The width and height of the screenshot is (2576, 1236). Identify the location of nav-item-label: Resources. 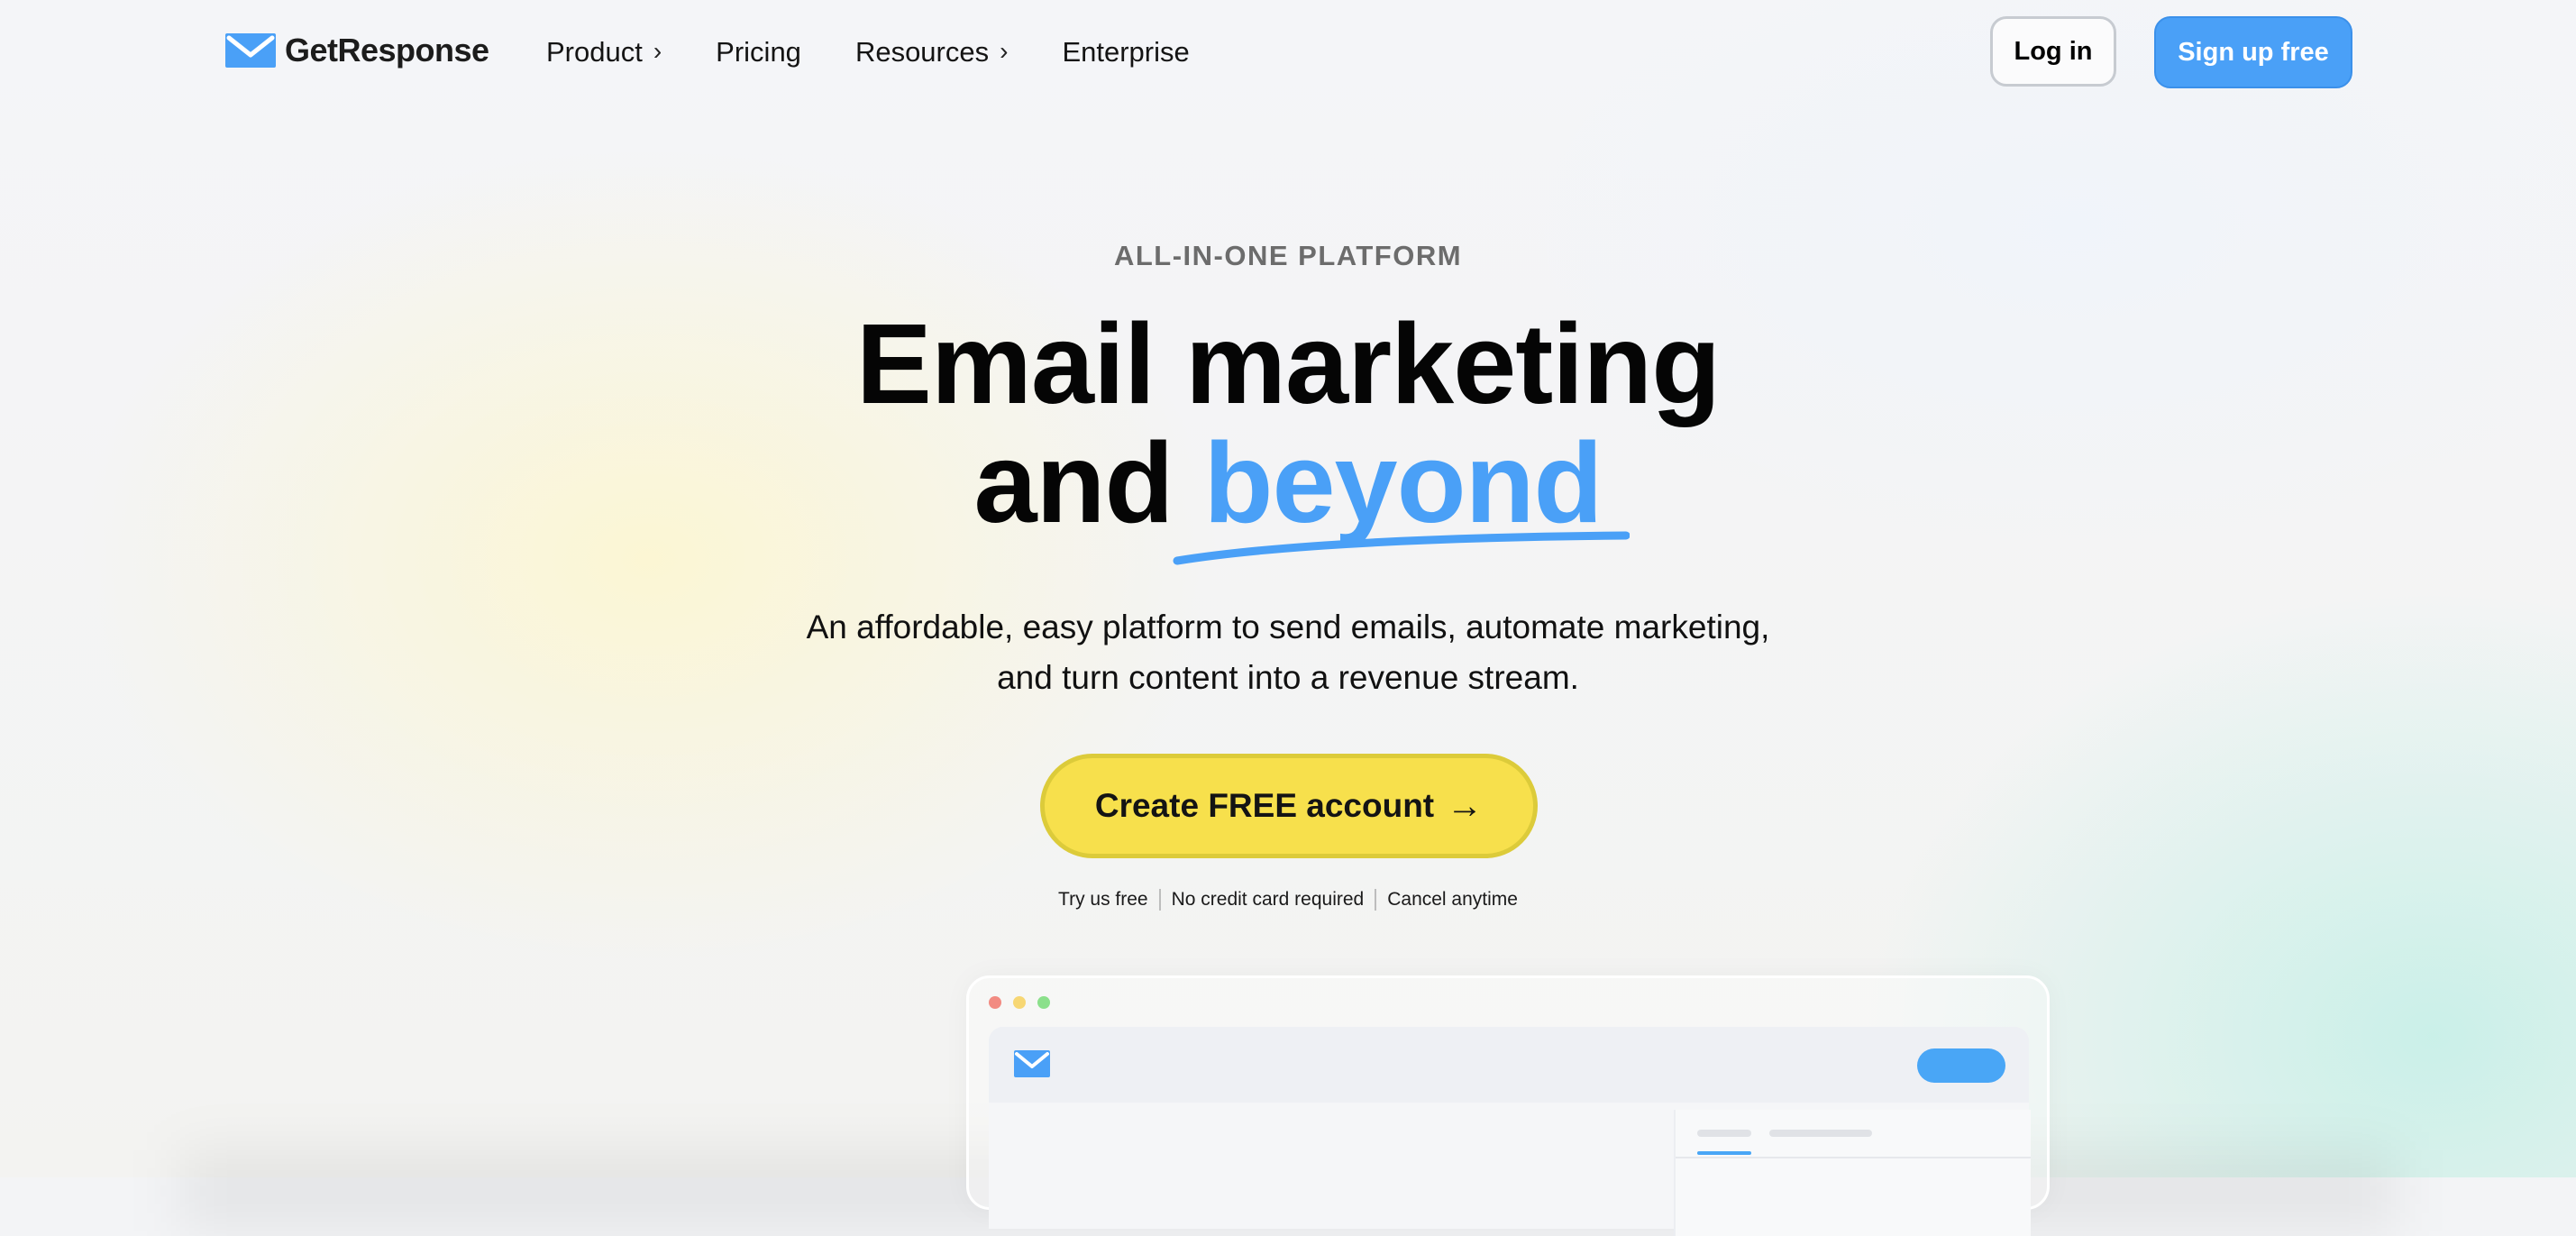
(922, 52).